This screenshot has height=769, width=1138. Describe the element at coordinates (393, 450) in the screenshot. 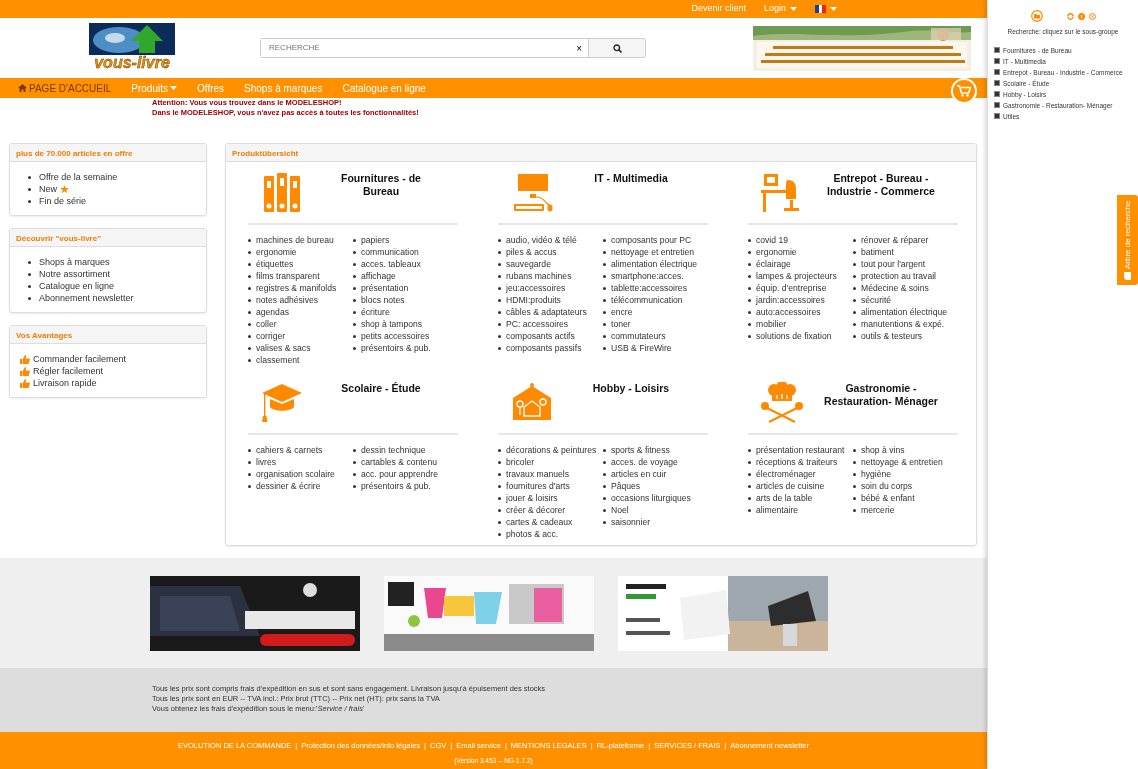

I see `category-link: dessin technique` at that location.